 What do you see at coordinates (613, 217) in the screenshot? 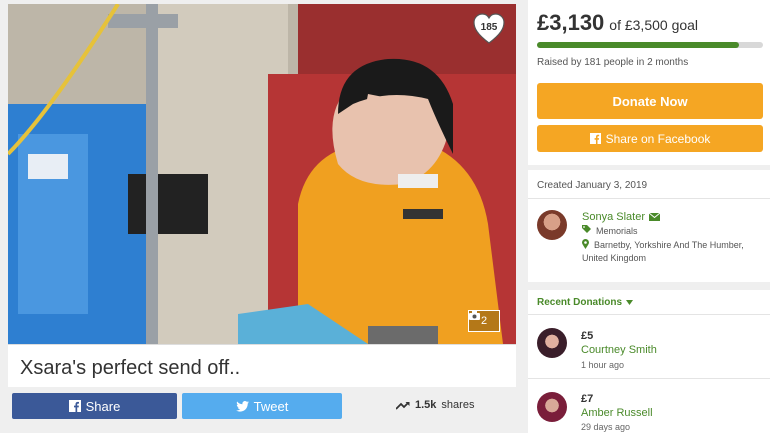
I see `organizer-name: Sonya Slater` at bounding box center [613, 217].